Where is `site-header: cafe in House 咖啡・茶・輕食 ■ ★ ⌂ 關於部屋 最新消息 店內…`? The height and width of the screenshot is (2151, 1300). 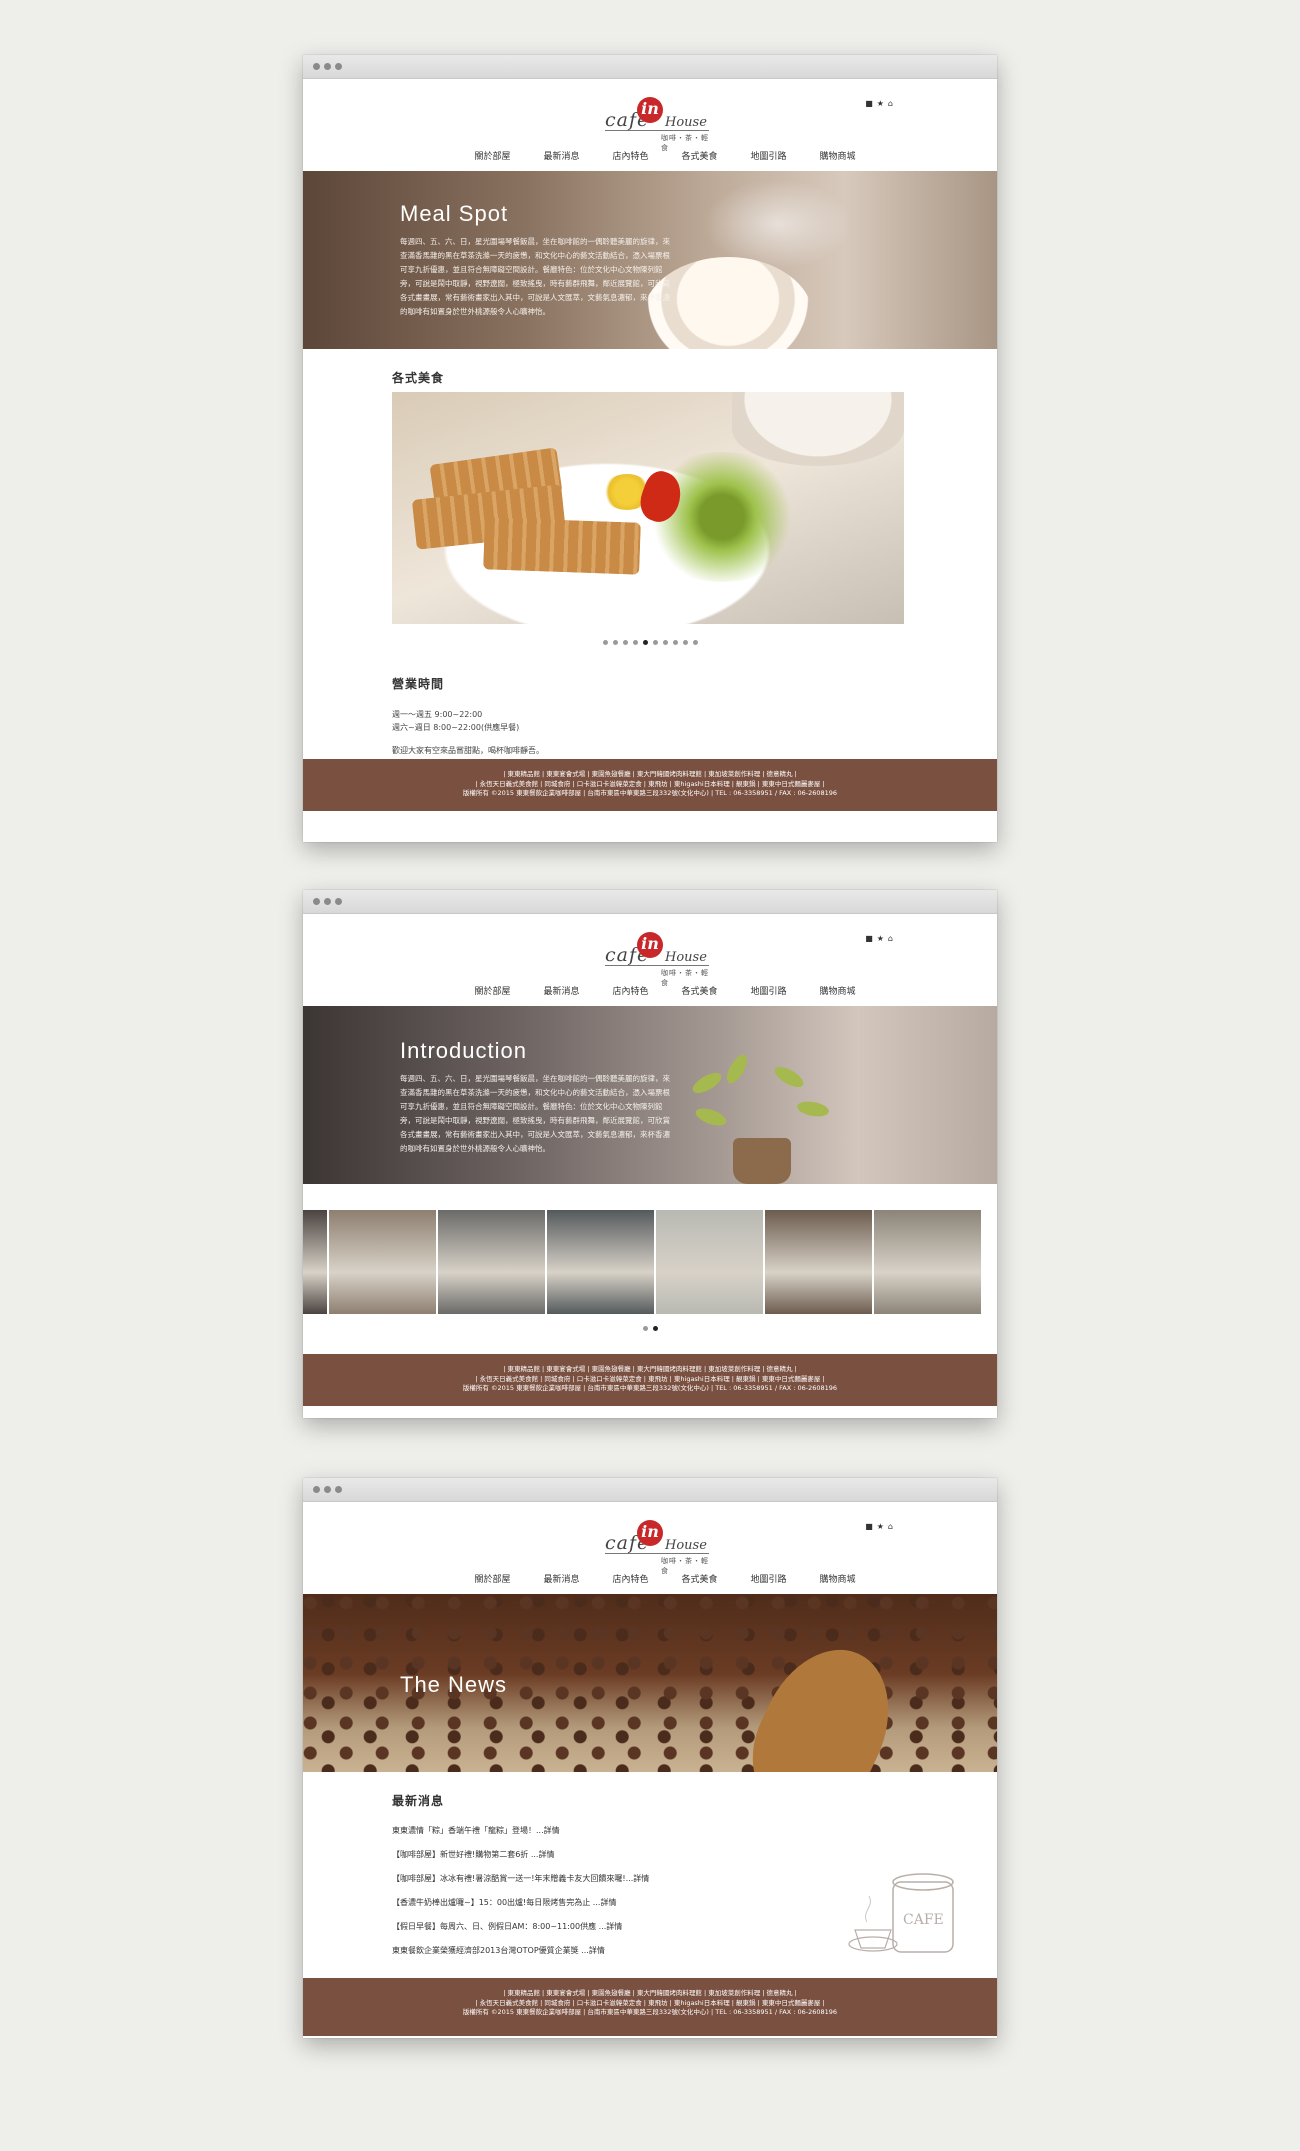 site-header: cafe in House 咖啡・茶・輕食 ■ ★ ⌂ 關於部屋 最新消息 店內… is located at coordinates (650, 1548).